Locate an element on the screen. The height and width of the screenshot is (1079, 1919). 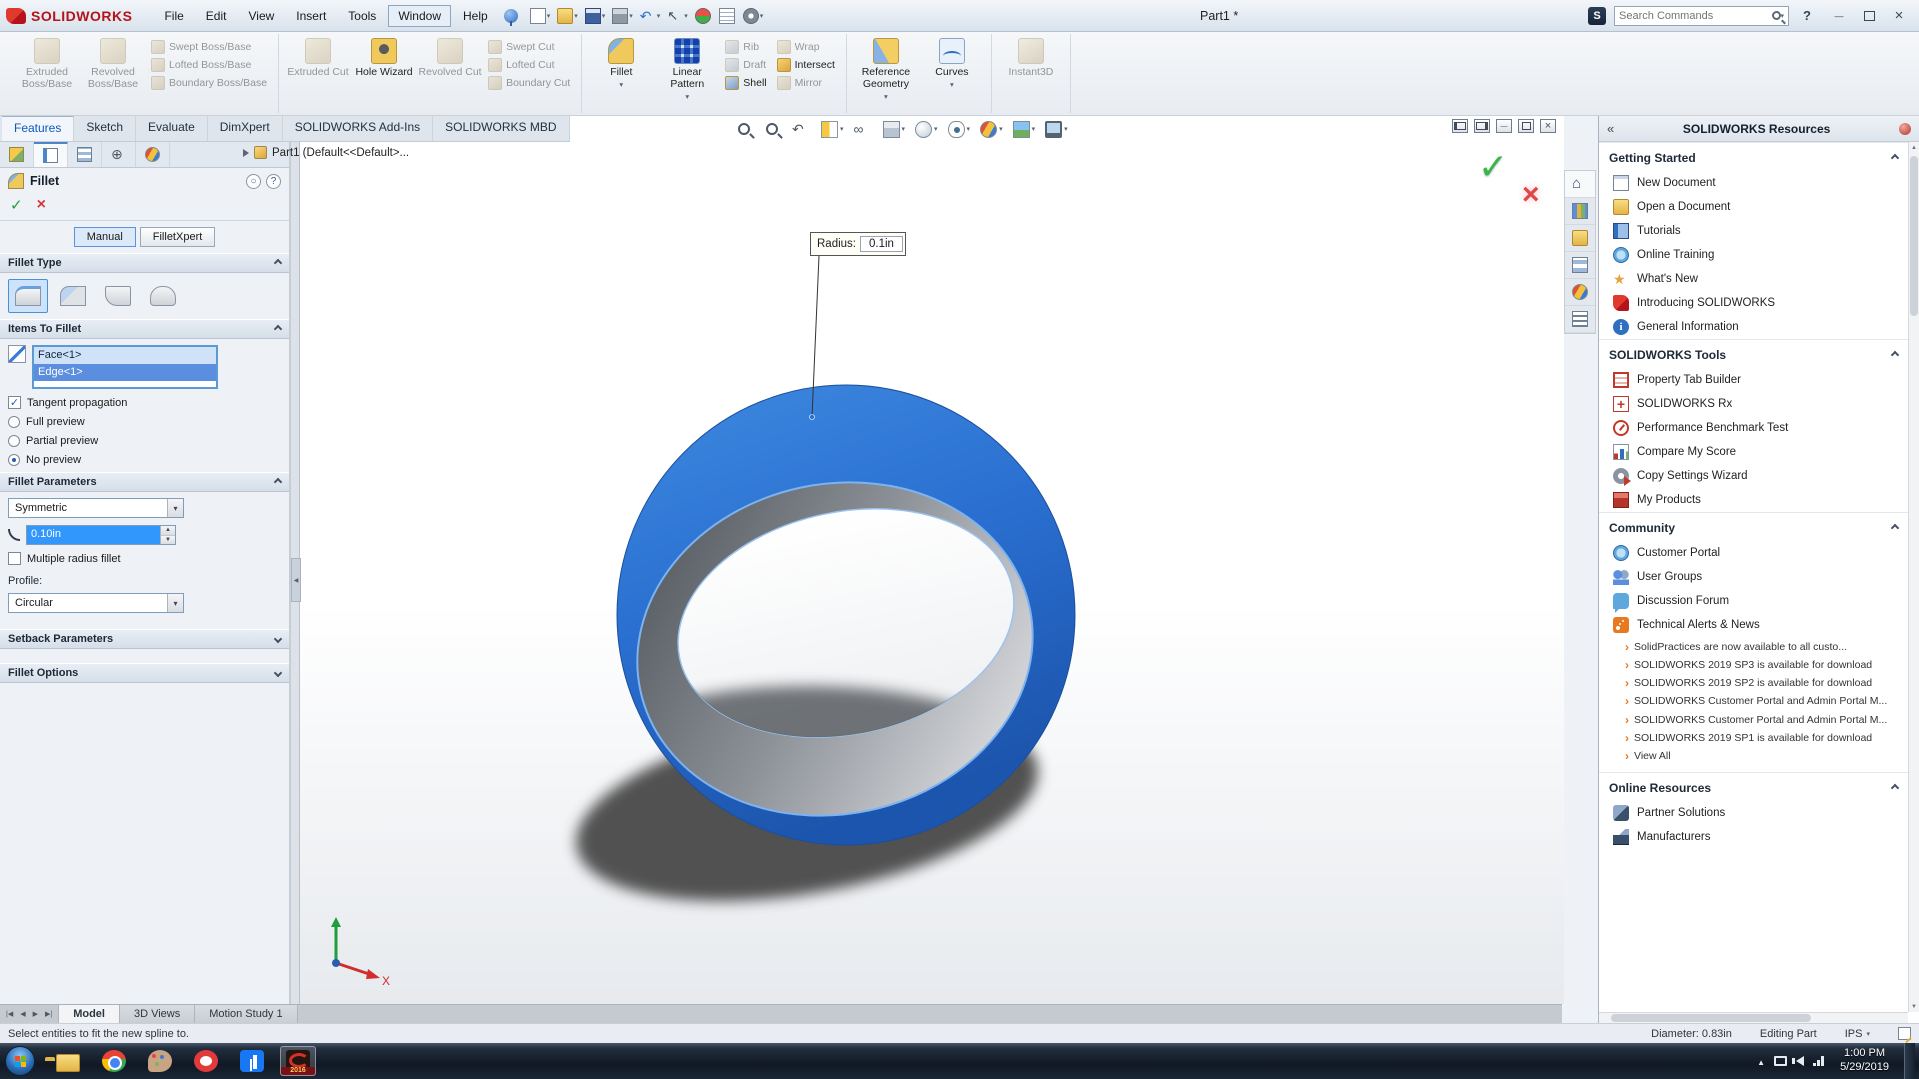
status-doc-icon is located at coordinates (1904, 1033).